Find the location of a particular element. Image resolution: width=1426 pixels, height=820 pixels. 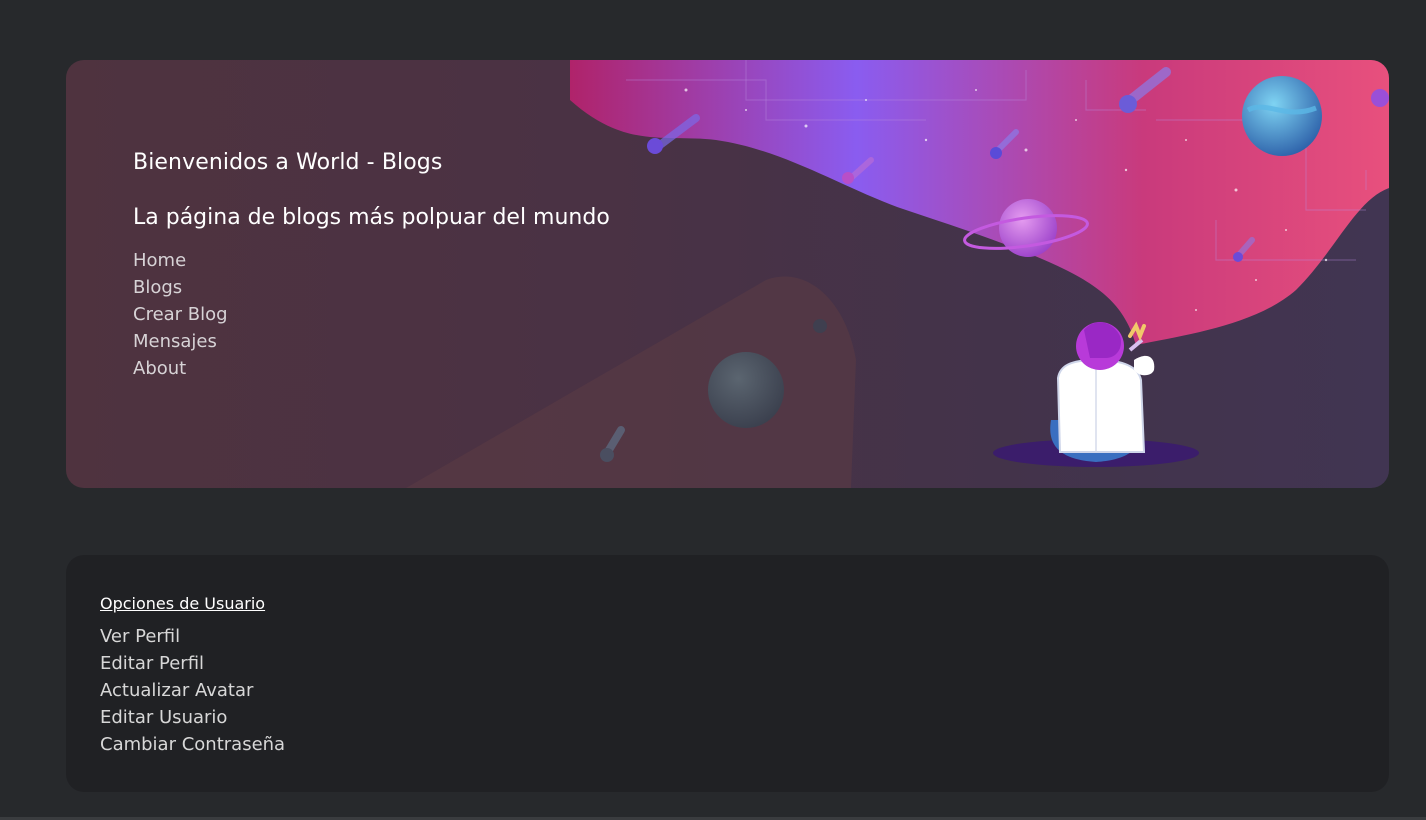

nav-link-mensajes: Mensajes is located at coordinates (371, 341).